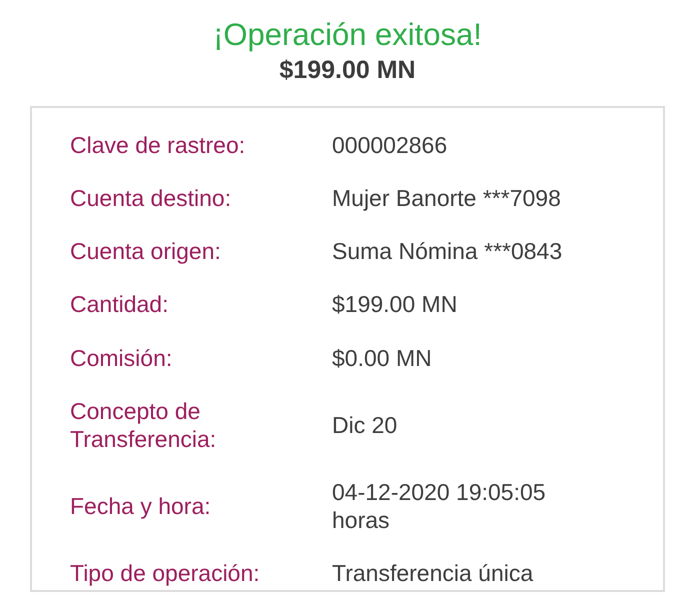  I want to click on detail-value: Dic 20, so click(365, 424).